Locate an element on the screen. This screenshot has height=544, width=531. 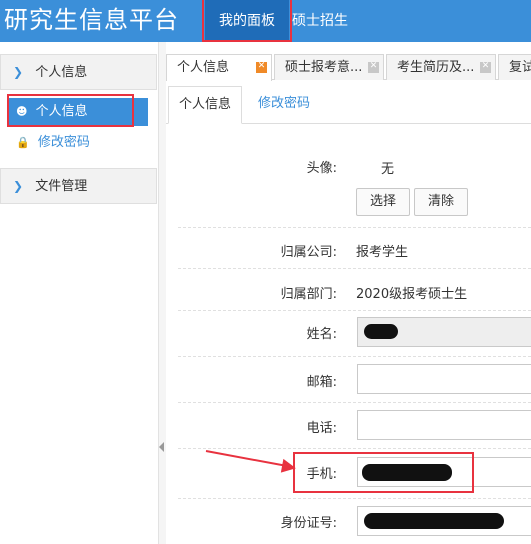
collapse-left-icon is located at coordinates (161, 447).